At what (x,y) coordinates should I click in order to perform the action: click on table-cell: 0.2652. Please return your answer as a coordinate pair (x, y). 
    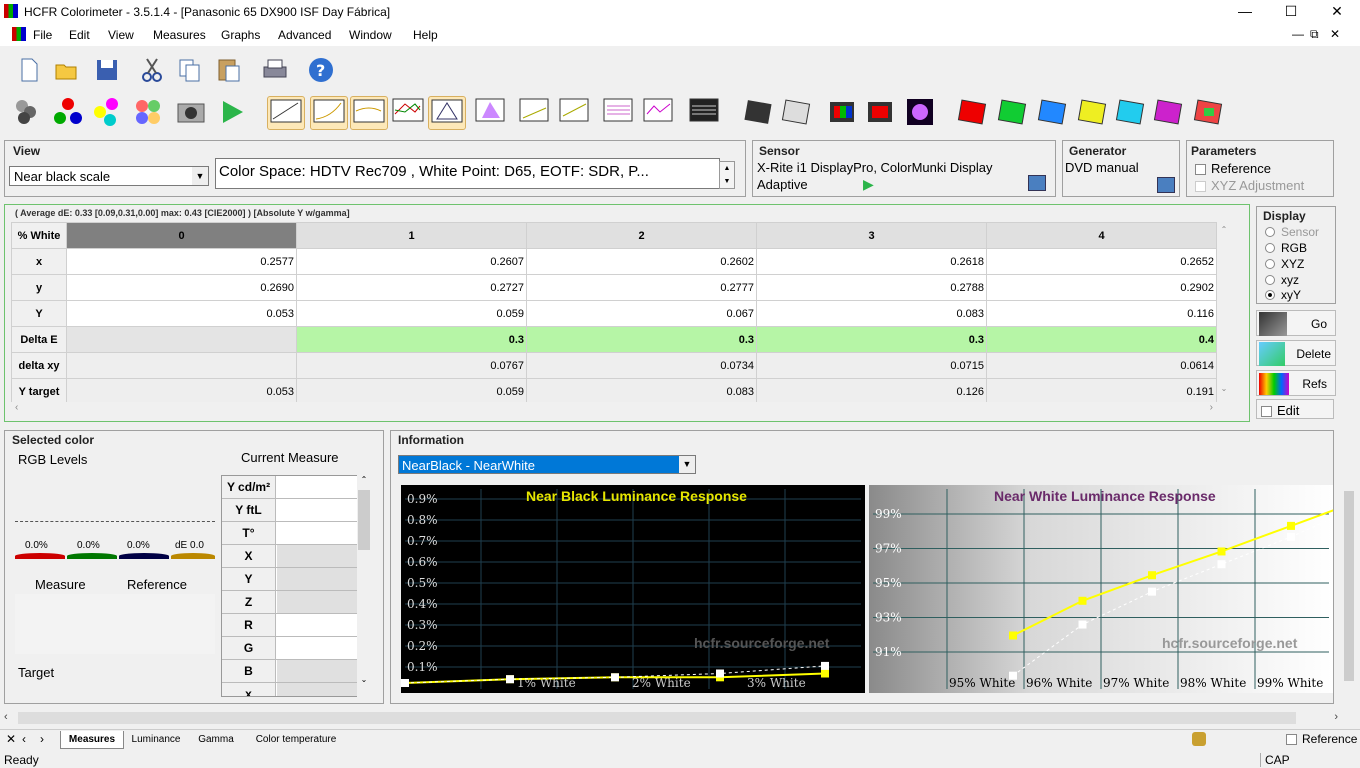
    Looking at the image, I should click on (1101, 261).